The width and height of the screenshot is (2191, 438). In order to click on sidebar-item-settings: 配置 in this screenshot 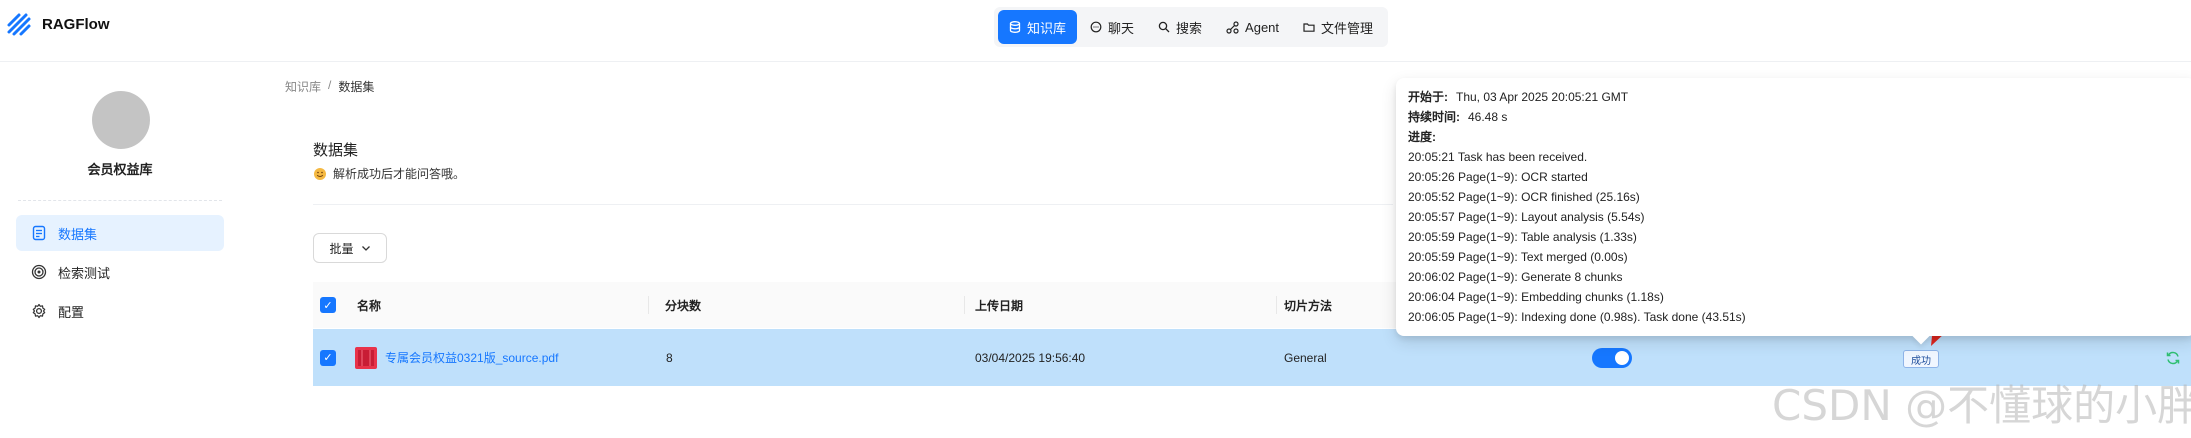, I will do `click(120, 311)`.